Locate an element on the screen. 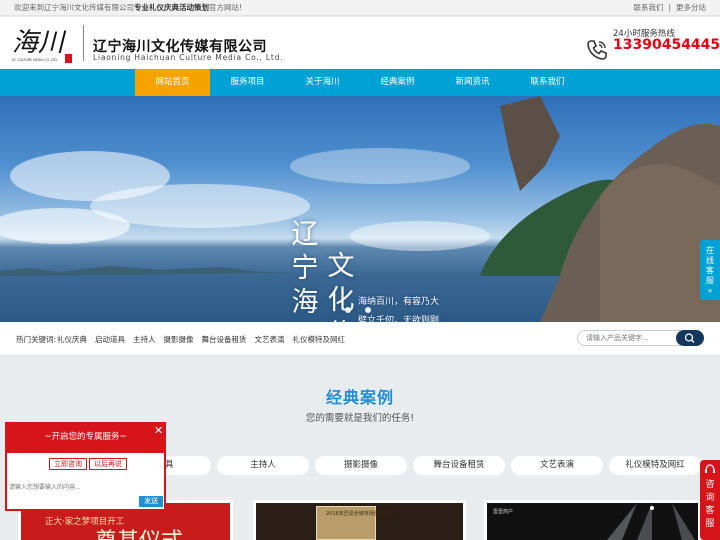  more-sites-link: 更多分站 is located at coordinates (691, 8).